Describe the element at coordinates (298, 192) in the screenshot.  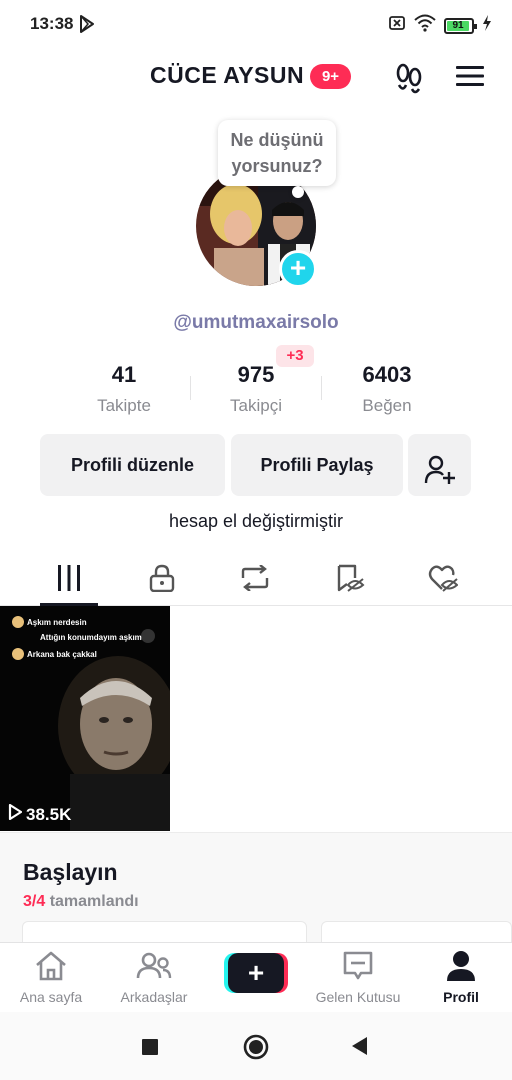
I see `thought-bubble-tail` at that location.